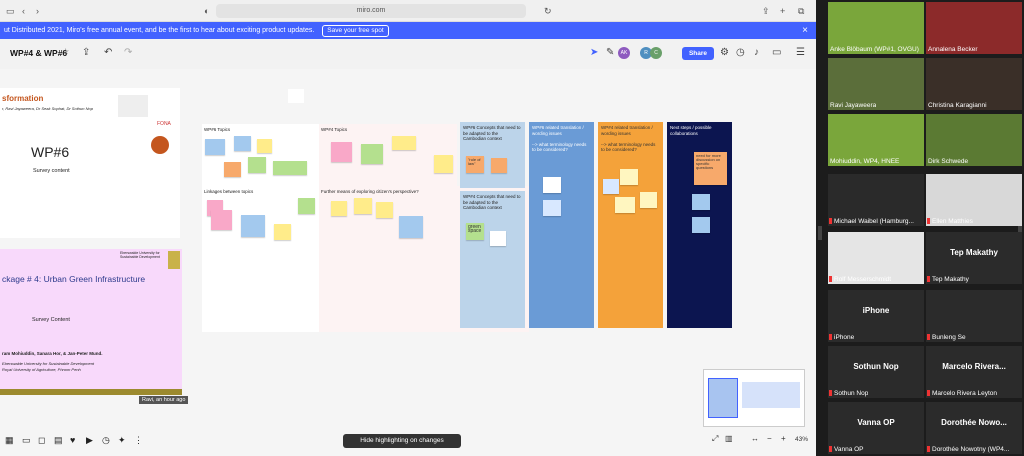  What do you see at coordinates (766, 11) in the screenshot?
I see `share-page-icon: ⇪` at bounding box center [766, 11].